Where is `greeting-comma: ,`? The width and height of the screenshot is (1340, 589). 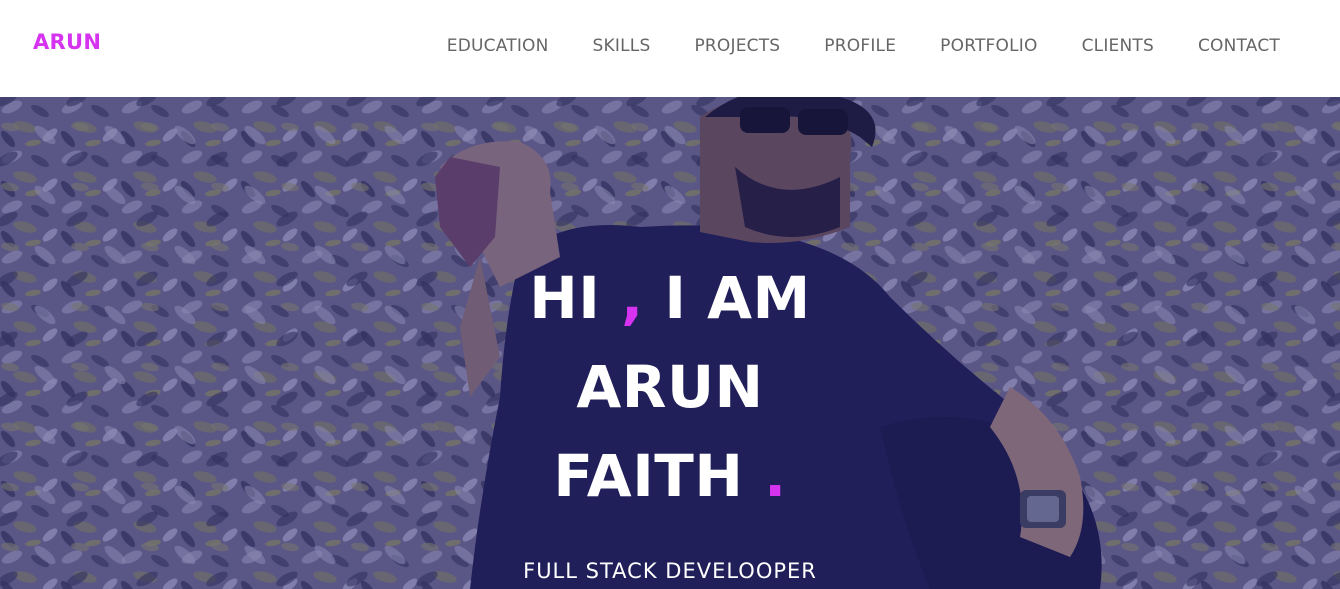 greeting-comma: , is located at coordinates (632, 298).